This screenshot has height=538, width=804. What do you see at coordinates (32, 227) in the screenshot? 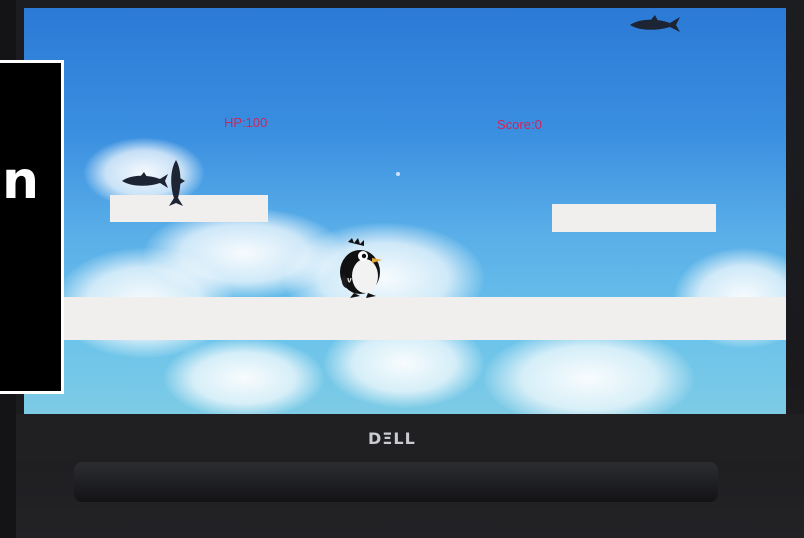
I see `overlay-panel: n` at bounding box center [32, 227].